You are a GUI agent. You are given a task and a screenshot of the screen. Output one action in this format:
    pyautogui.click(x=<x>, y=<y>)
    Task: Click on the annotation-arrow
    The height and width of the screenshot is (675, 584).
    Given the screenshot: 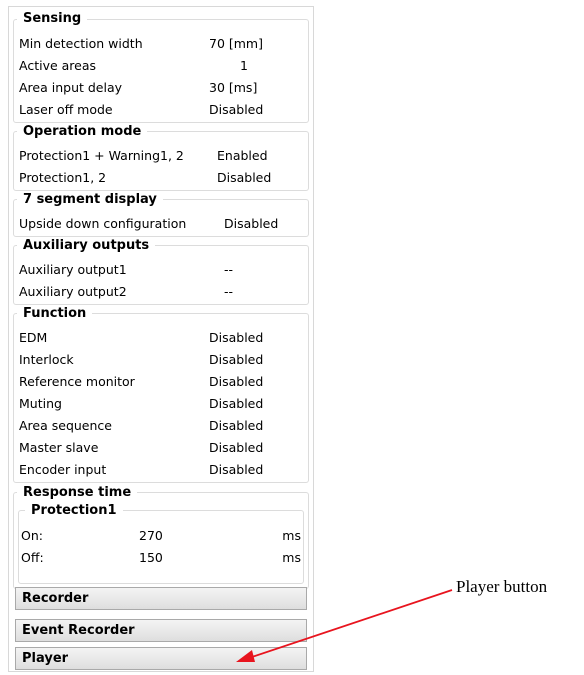 What is the action you would take?
    pyautogui.click(x=344, y=625)
    